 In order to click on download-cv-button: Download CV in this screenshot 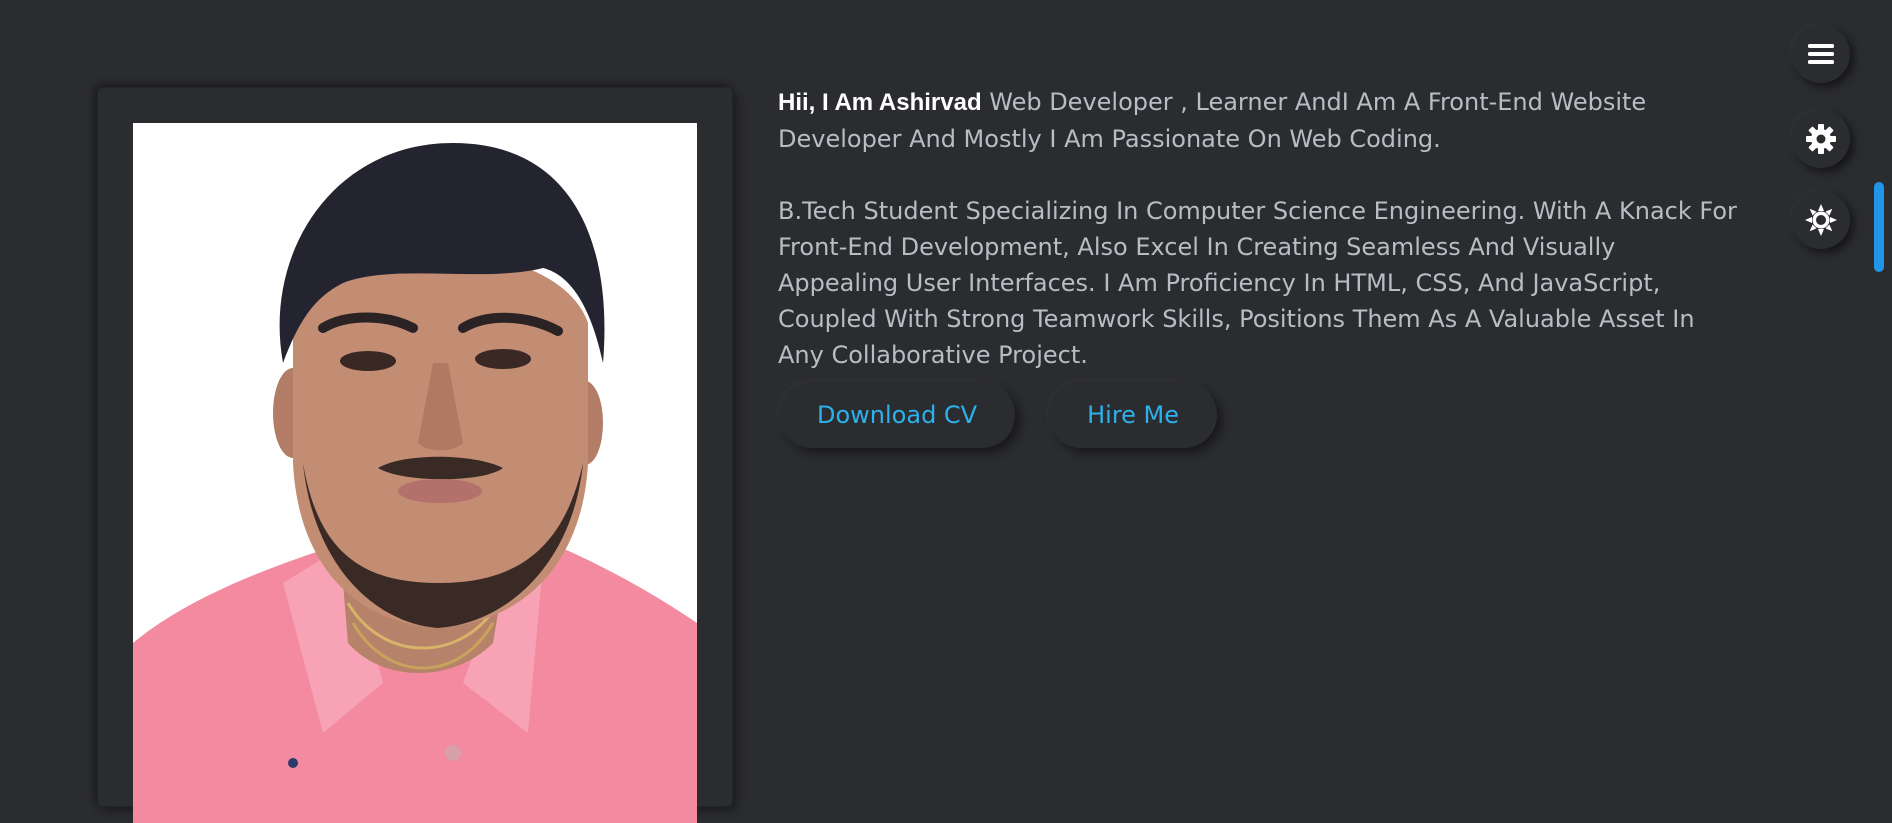, I will do `click(897, 415)`.